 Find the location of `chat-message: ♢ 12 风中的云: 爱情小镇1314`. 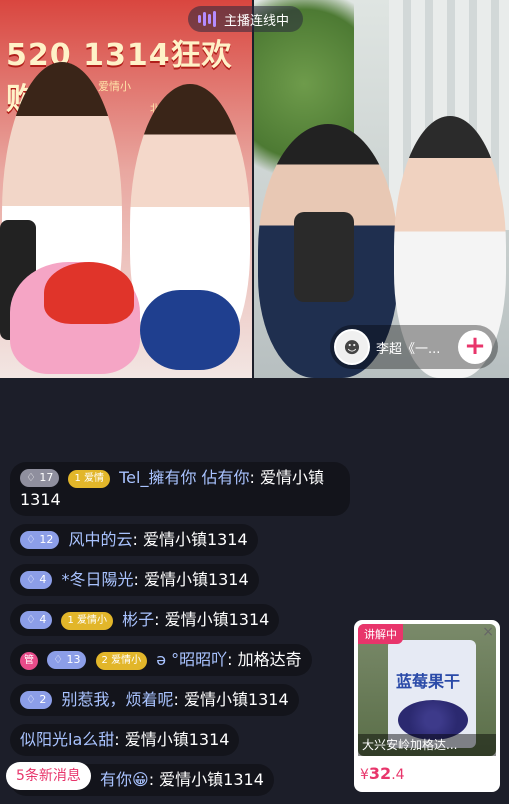

chat-message: ♢ 12 风中的云: 爱情小镇1314 is located at coordinates (180, 544).